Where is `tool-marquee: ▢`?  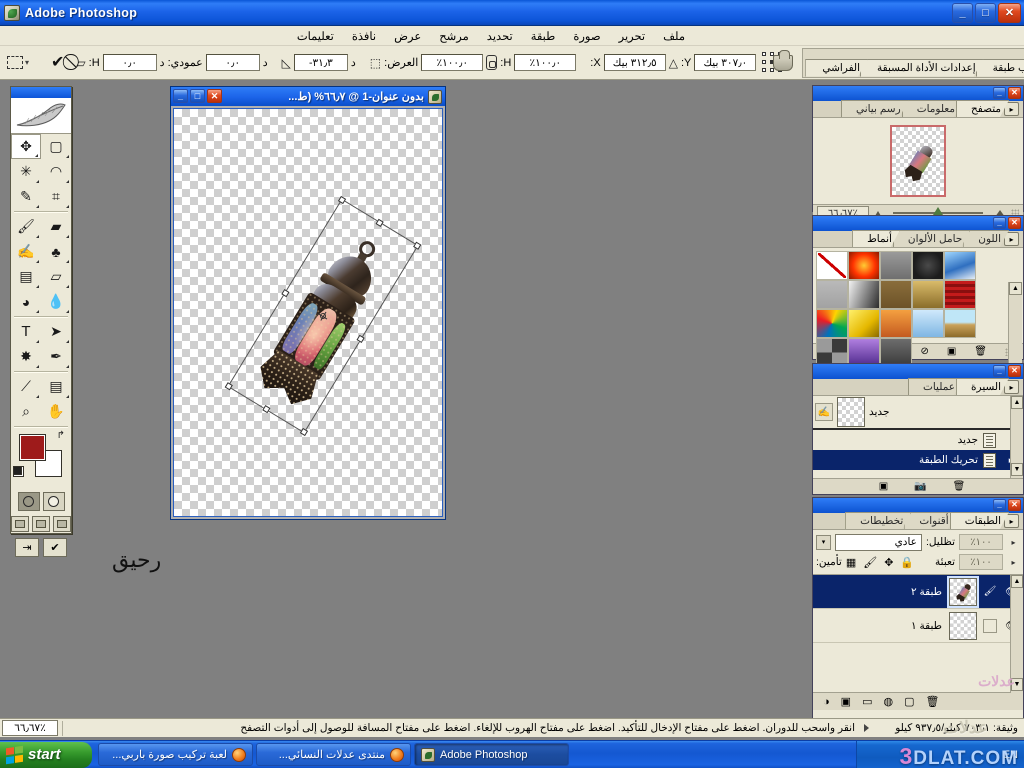 tool-marquee: ▢ is located at coordinates (56, 146).